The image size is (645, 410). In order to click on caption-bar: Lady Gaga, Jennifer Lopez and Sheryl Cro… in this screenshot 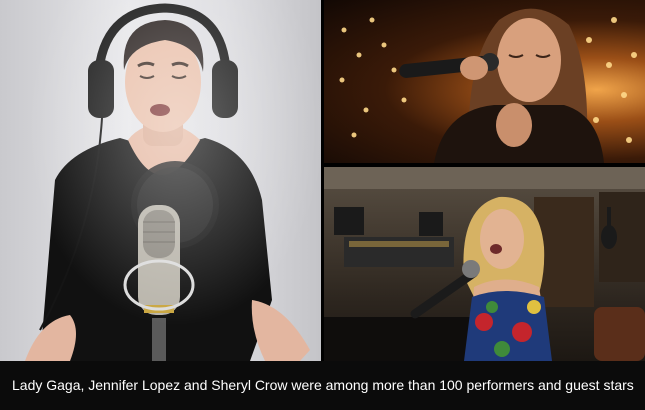, I will do `click(322, 385)`.